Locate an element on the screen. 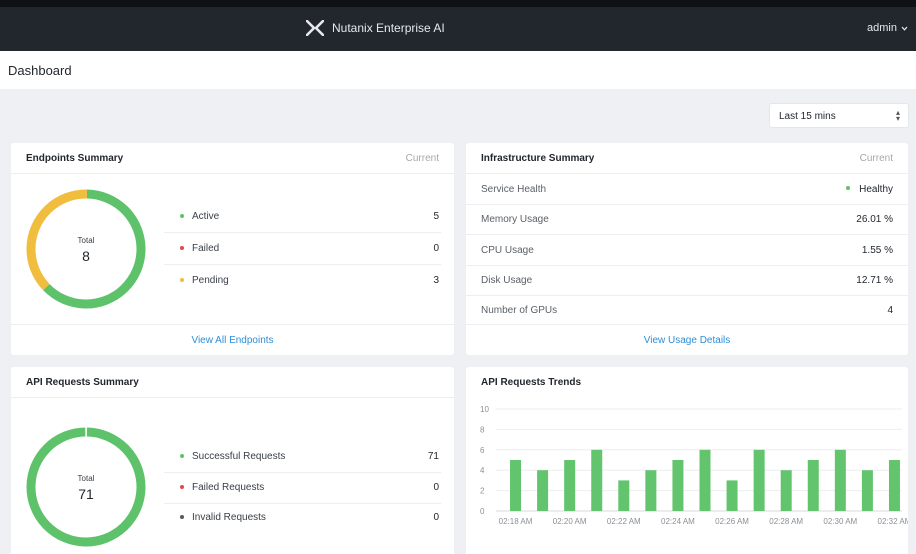 The height and width of the screenshot is (554, 916). donut-total-value: 8 is located at coordinates (86, 256).